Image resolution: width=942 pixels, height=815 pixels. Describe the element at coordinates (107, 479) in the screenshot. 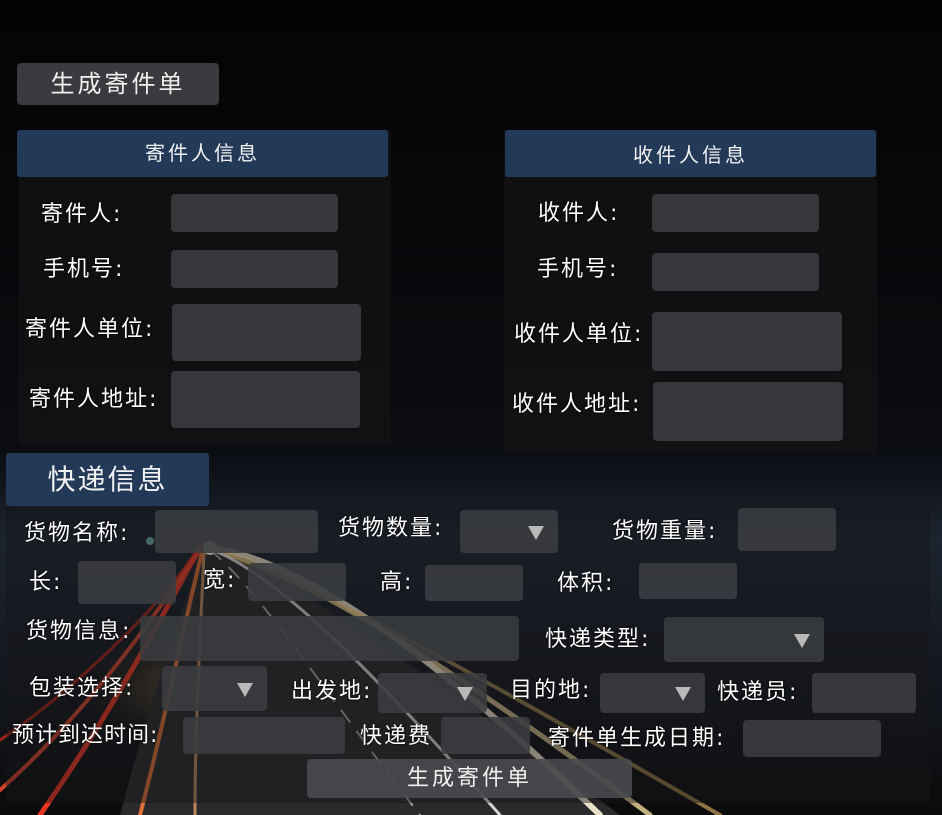

I see `express-panel-title: 快递信息` at that location.